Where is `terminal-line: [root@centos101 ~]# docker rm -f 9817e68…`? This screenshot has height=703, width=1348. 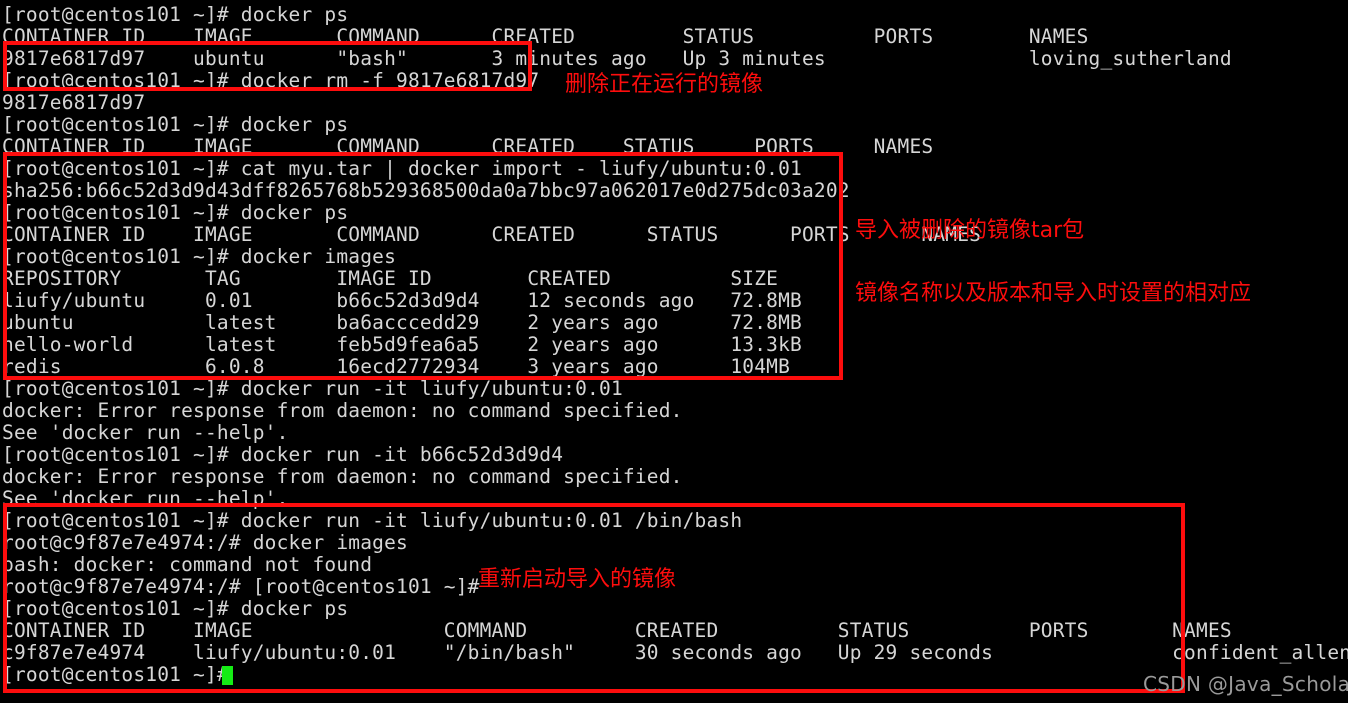
terminal-line: [root@centos101 ~]# docker rm -f 9817e68… is located at coordinates (271, 80).